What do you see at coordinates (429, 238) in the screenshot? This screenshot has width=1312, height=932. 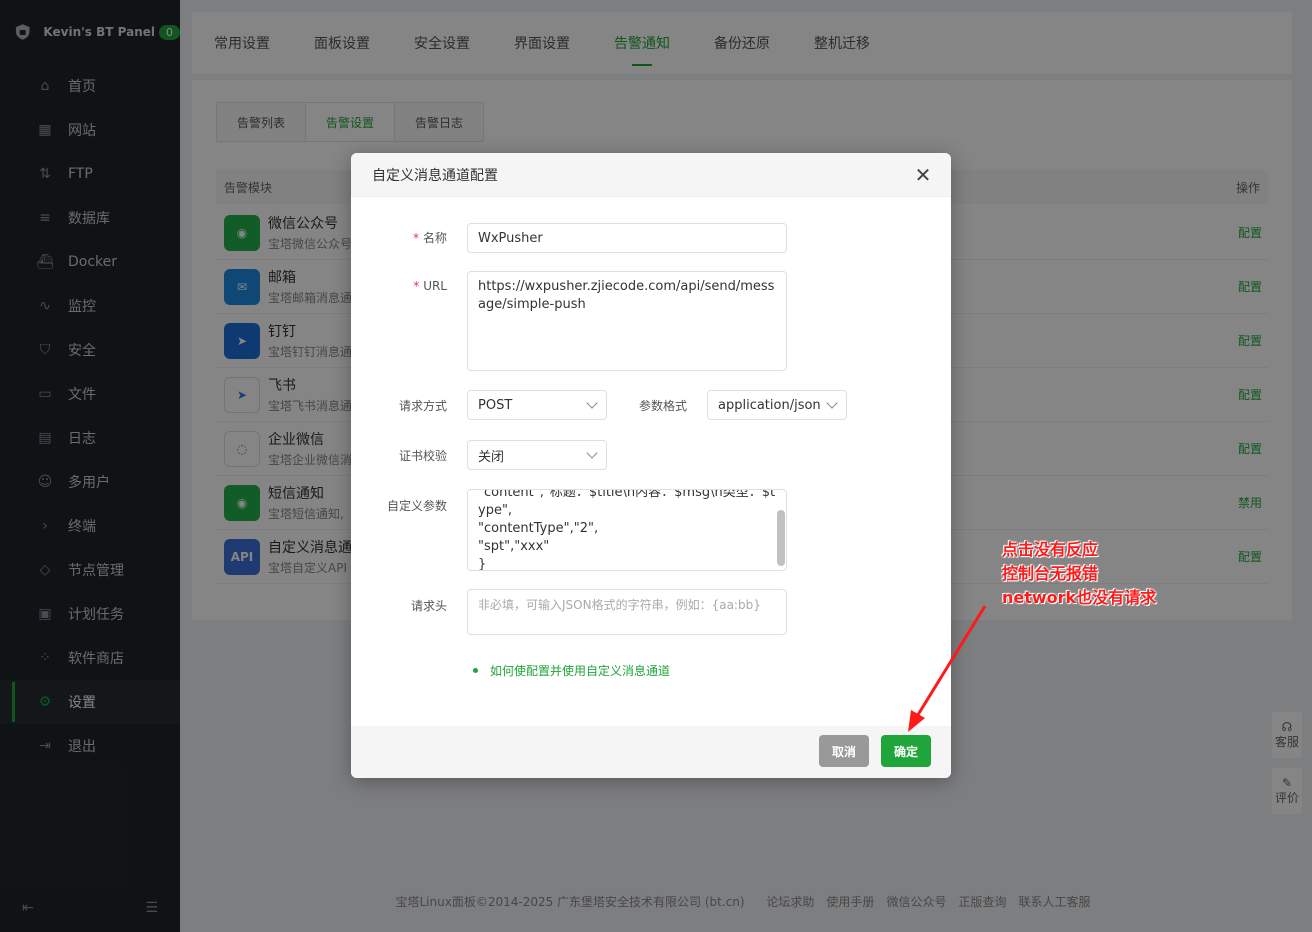 I see `name-label: * 名称` at bounding box center [429, 238].